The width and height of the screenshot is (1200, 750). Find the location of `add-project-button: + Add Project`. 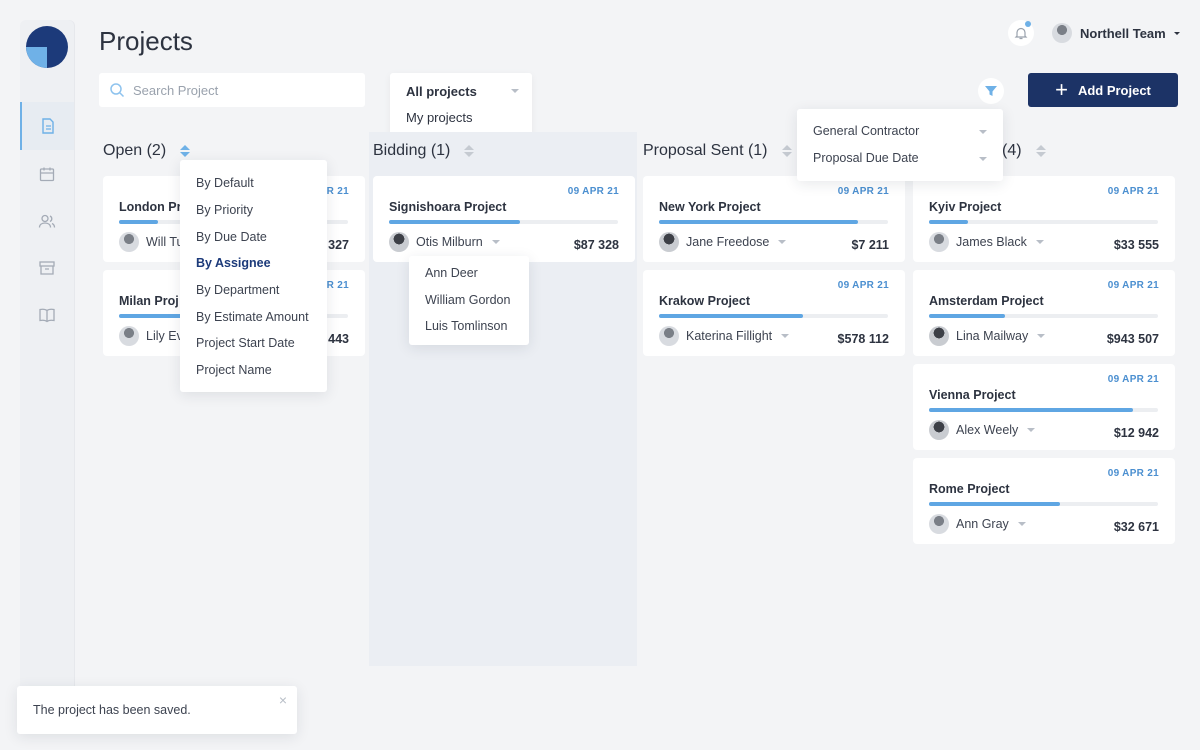

add-project-button: + Add Project is located at coordinates (1103, 90).